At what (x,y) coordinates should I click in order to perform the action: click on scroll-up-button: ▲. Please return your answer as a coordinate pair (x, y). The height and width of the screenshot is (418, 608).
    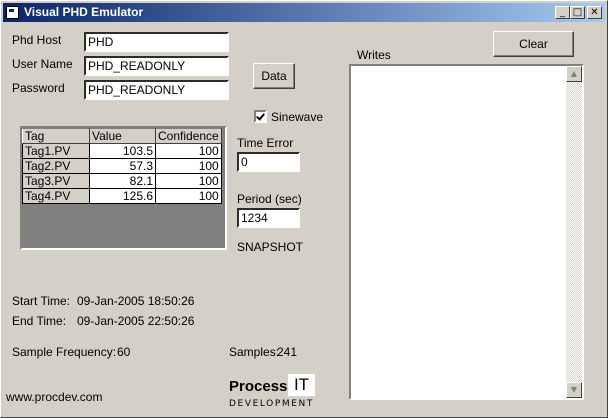
    Looking at the image, I should click on (574, 74).